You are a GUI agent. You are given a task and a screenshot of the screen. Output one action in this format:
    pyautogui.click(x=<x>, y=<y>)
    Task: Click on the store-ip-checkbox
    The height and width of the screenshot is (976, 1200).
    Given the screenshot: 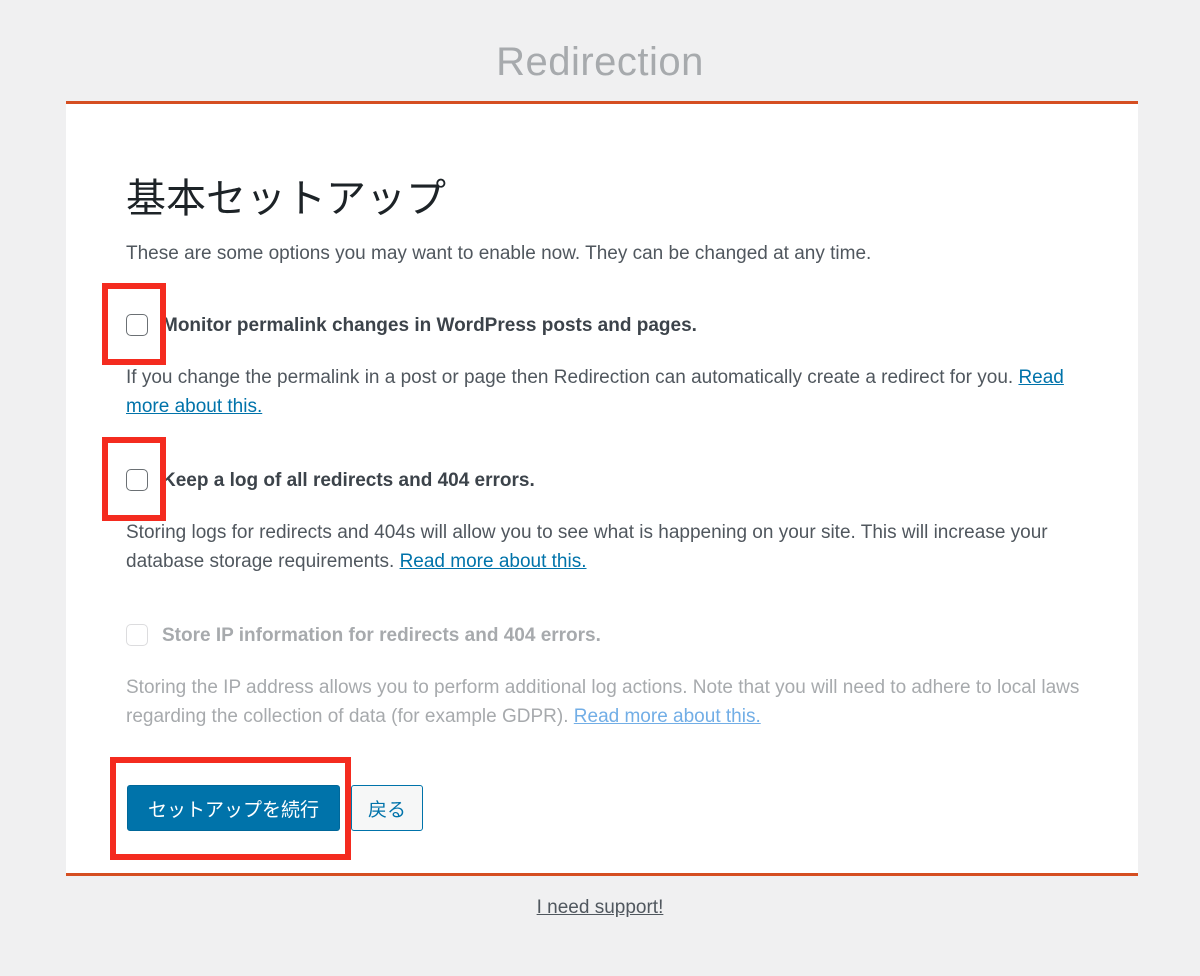 What is the action you would take?
    pyautogui.click(x=137, y=635)
    